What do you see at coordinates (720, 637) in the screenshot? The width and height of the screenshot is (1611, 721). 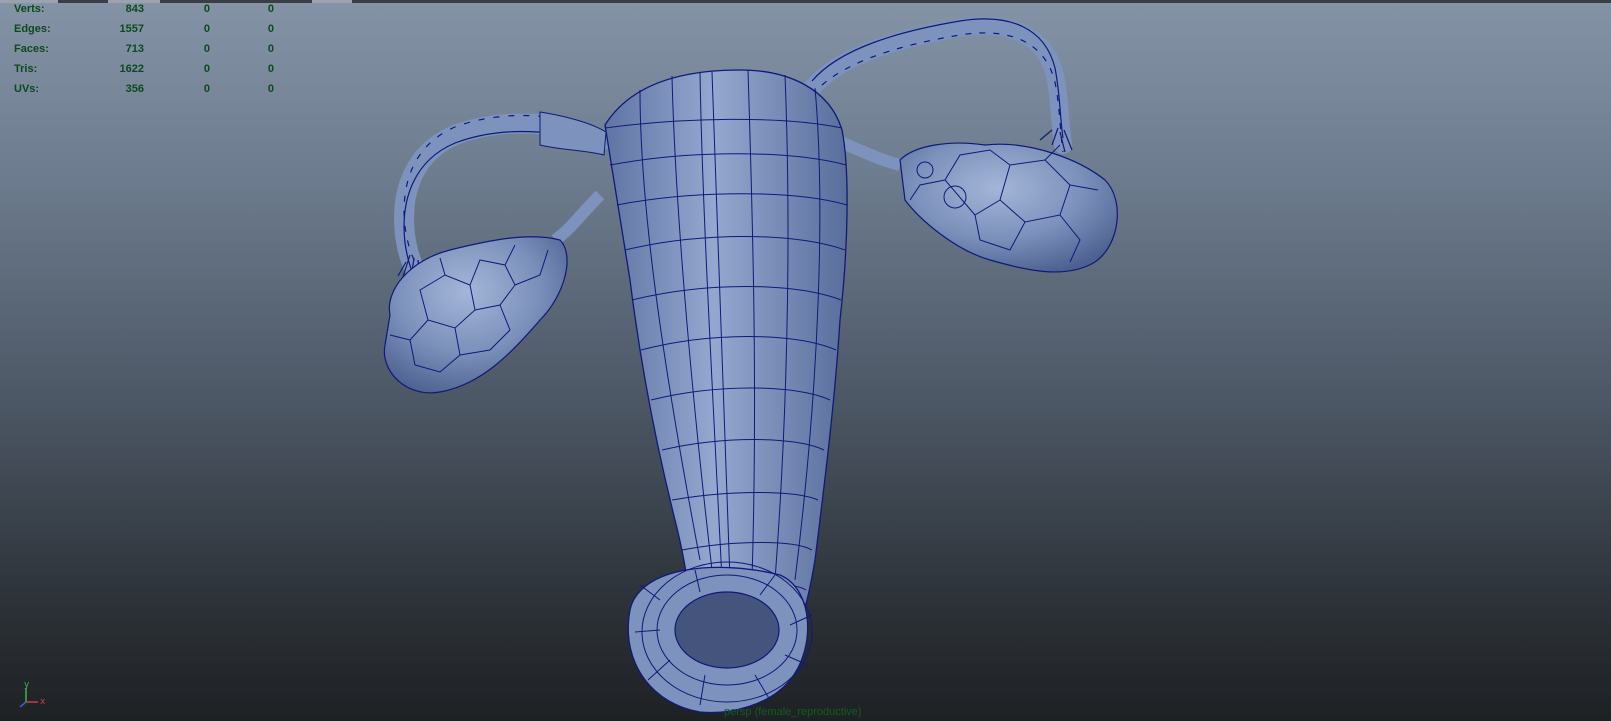 I see `cervix-ring` at bounding box center [720, 637].